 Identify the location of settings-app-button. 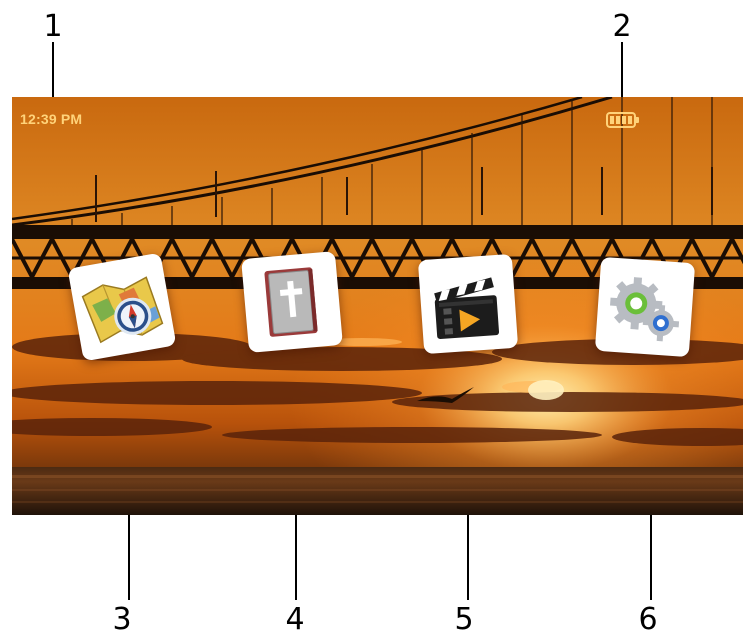
(645, 307).